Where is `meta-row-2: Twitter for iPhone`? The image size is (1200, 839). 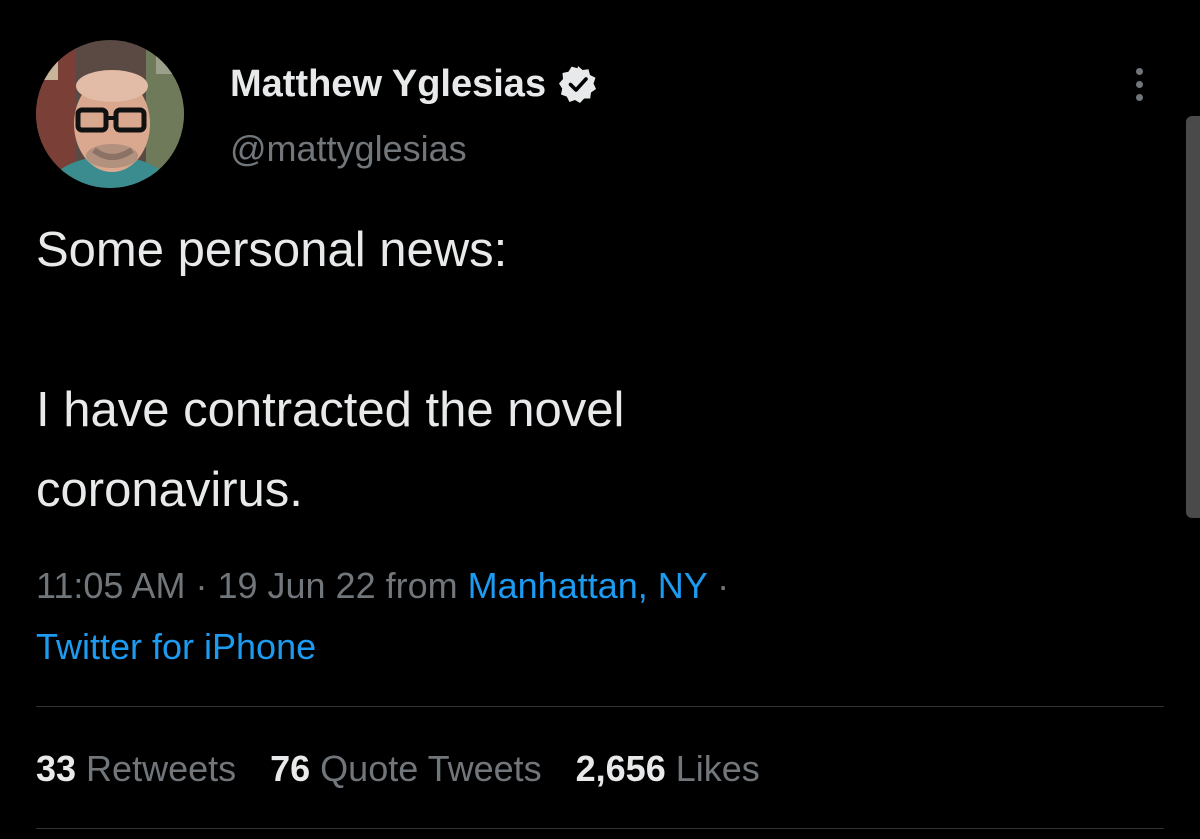 meta-row-2: Twitter for iPhone is located at coordinates (586, 646).